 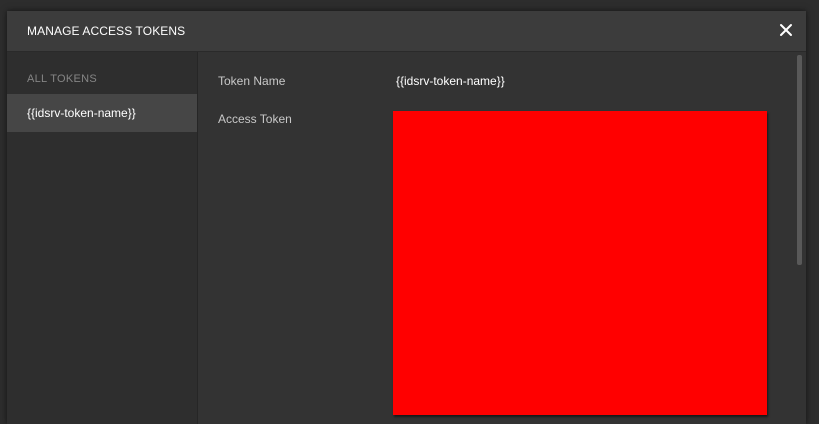 I want to click on access-token-label: Access Token, so click(x=255, y=119).